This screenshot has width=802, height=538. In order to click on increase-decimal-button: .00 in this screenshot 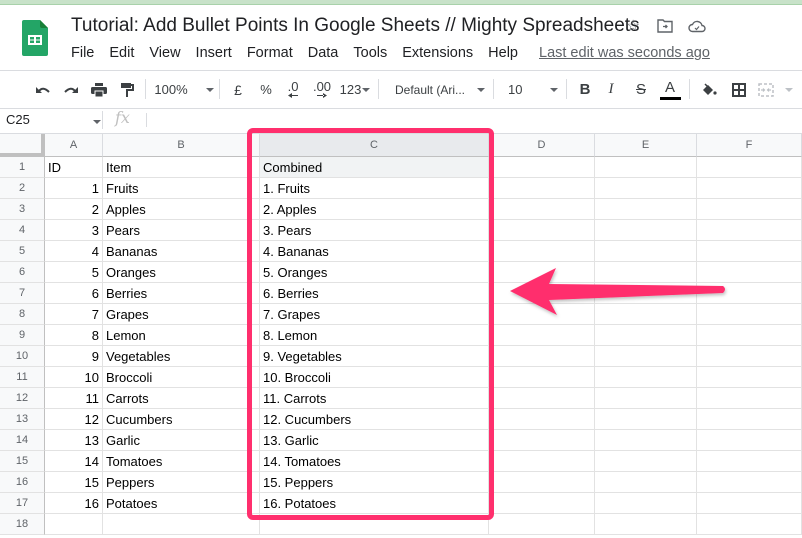, I will do `click(322, 89)`.